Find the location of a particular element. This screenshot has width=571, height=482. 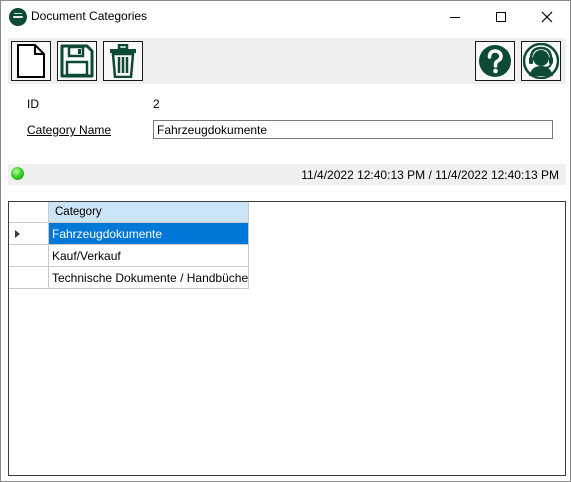

close-icon is located at coordinates (547, 17).